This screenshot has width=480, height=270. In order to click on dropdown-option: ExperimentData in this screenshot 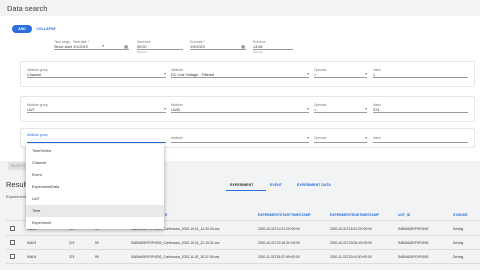, I will do `click(95, 187)`.